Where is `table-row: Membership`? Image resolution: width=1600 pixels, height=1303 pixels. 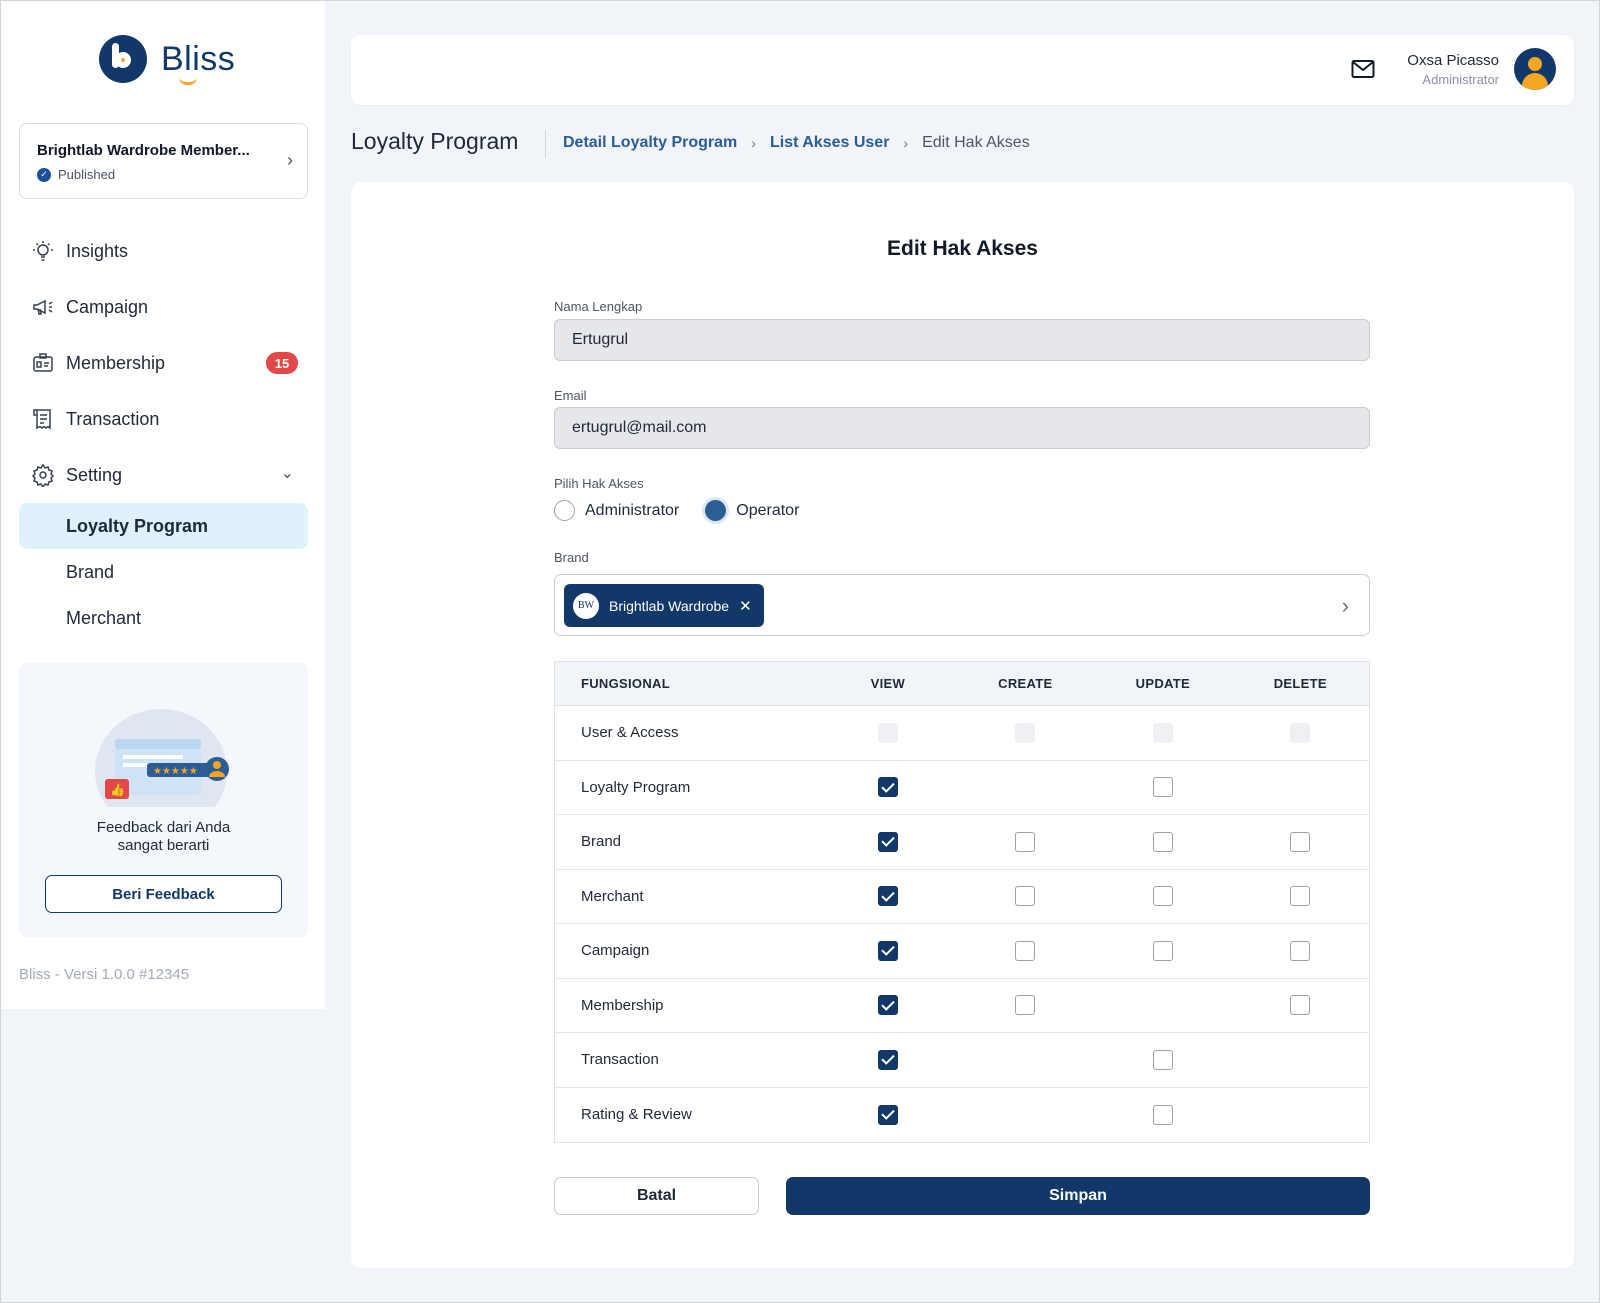 table-row: Membership is located at coordinates (962, 1006).